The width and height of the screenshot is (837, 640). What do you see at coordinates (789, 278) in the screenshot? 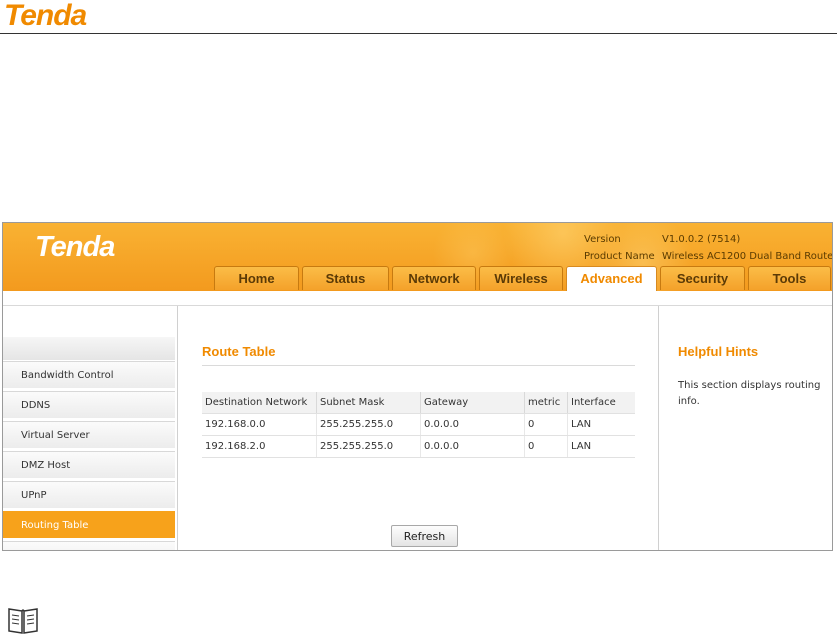
I see `tab-tools: Tools` at bounding box center [789, 278].